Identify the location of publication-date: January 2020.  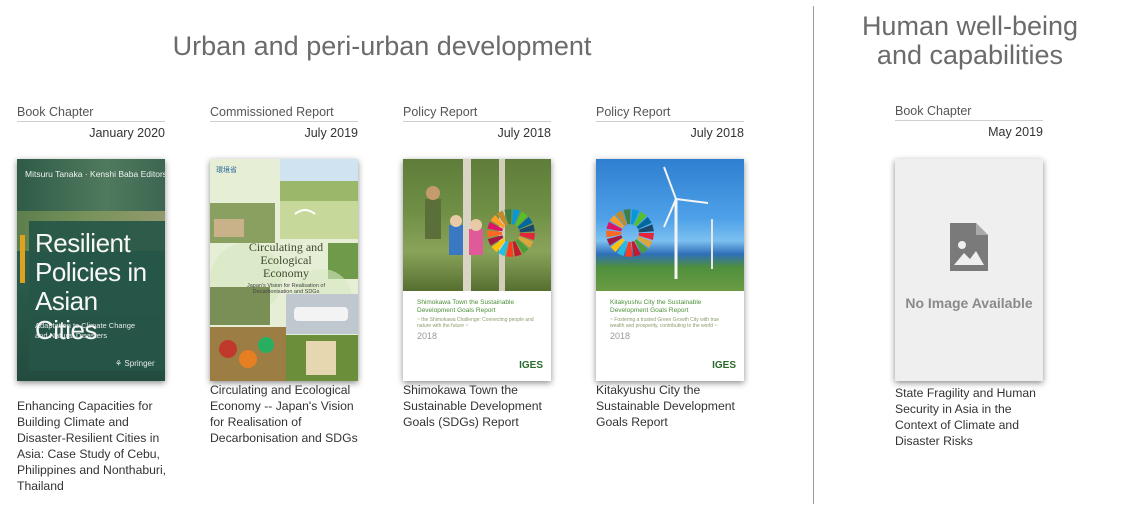
(127, 133).